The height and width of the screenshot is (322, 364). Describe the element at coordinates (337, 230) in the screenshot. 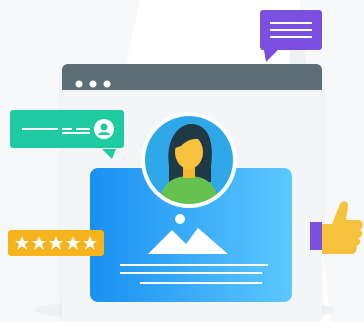

I see `thumbs-up-icon` at that location.